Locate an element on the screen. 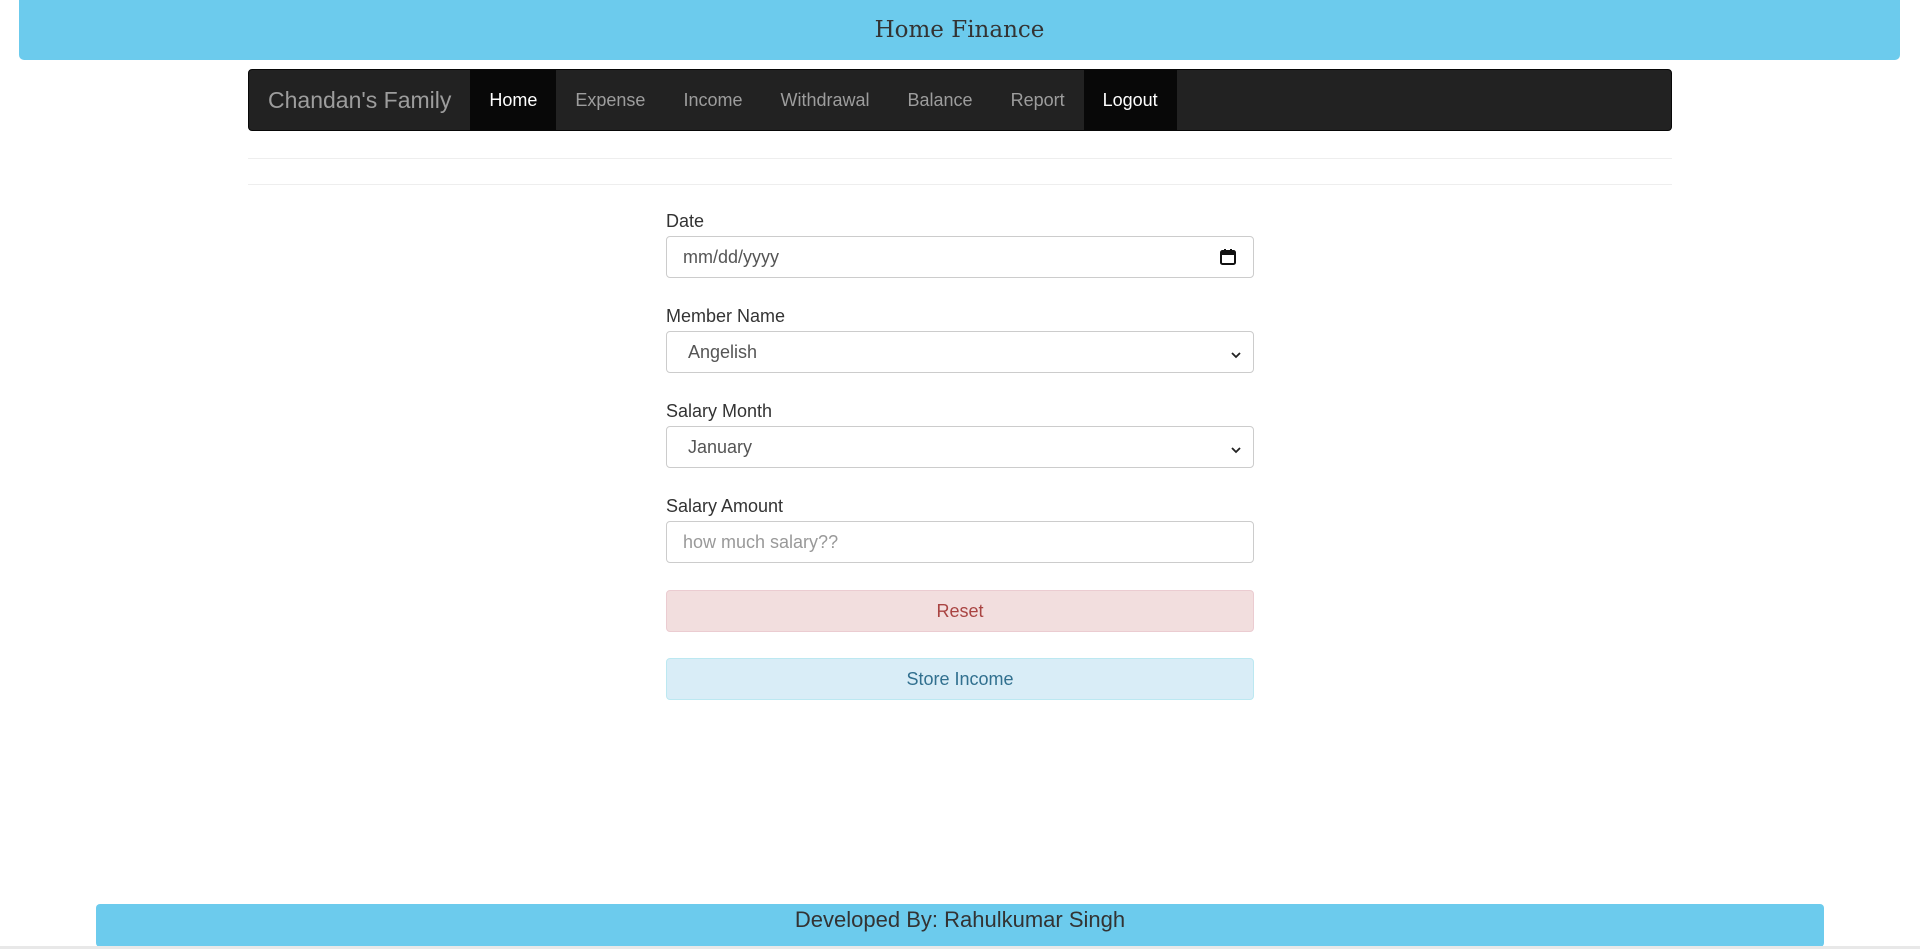 Image resolution: width=1920 pixels, height=949 pixels. page-header-banner: Home Finance is located at coordinates (959, 30).